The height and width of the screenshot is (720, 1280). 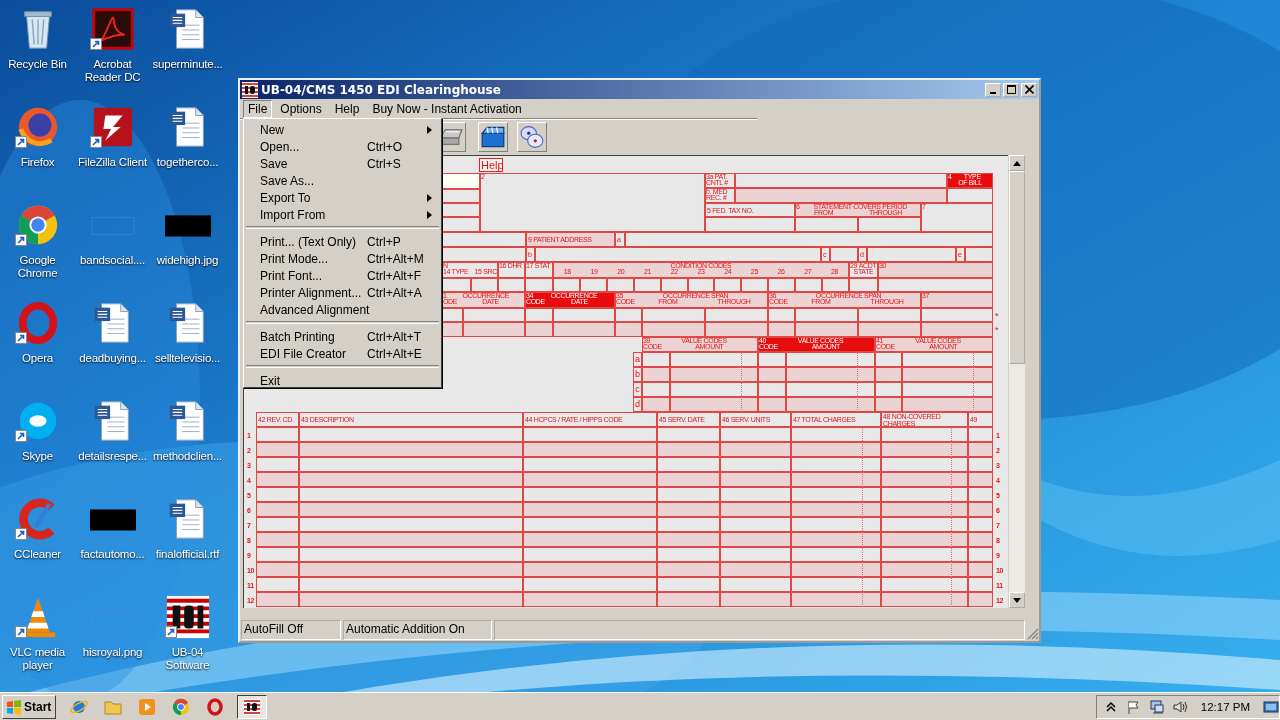 What do you see at coordinates (313, 214) in the screenshot?
I see `menu-item: Import From` at bounding box center [313, 214].